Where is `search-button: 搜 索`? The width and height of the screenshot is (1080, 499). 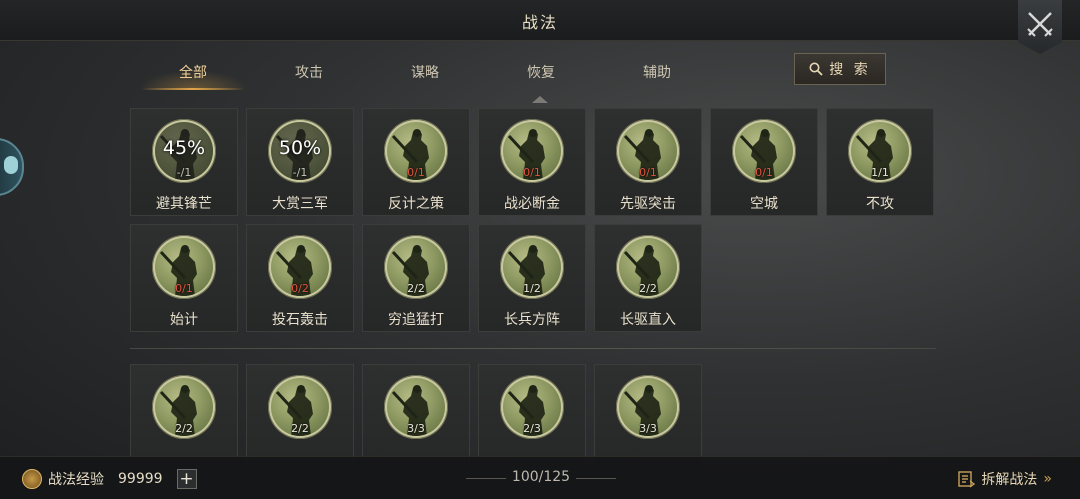
search-button: 搜 索 is located at coordinates (840, 69).